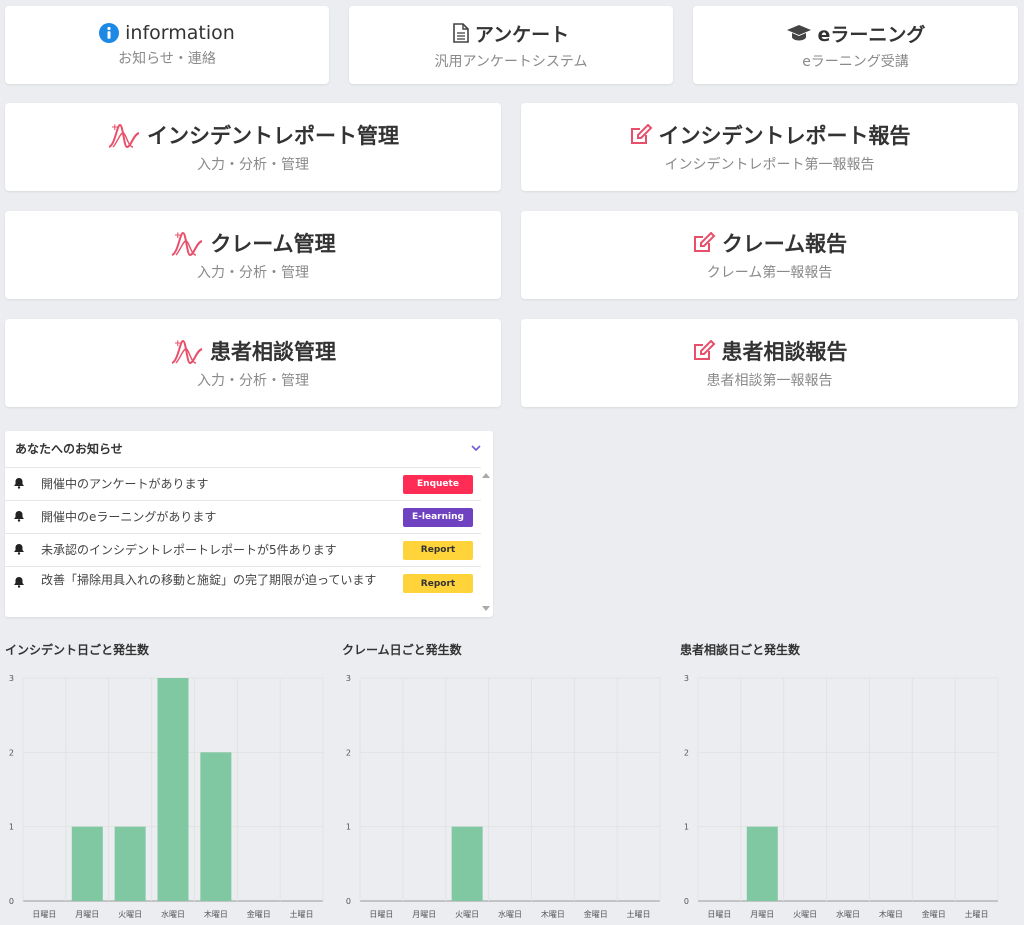  Describe the element at coordinates (167, 59) in the screenshot. I see `information-subtitle: お知らせ・連絡` at that location.